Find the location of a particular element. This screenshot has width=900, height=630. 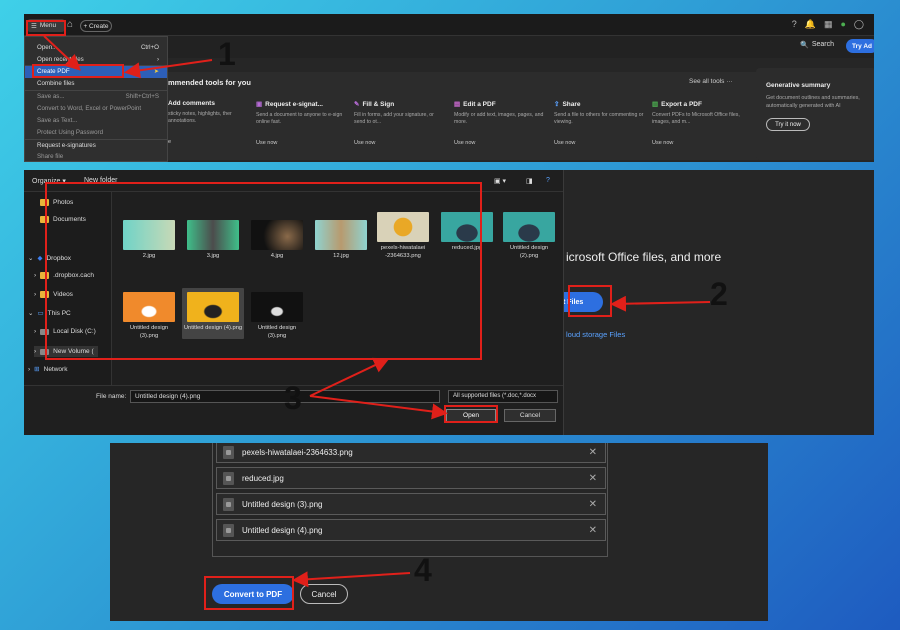

file-item-selected: Untitled design (4).png is located at coordinates (213, 313).